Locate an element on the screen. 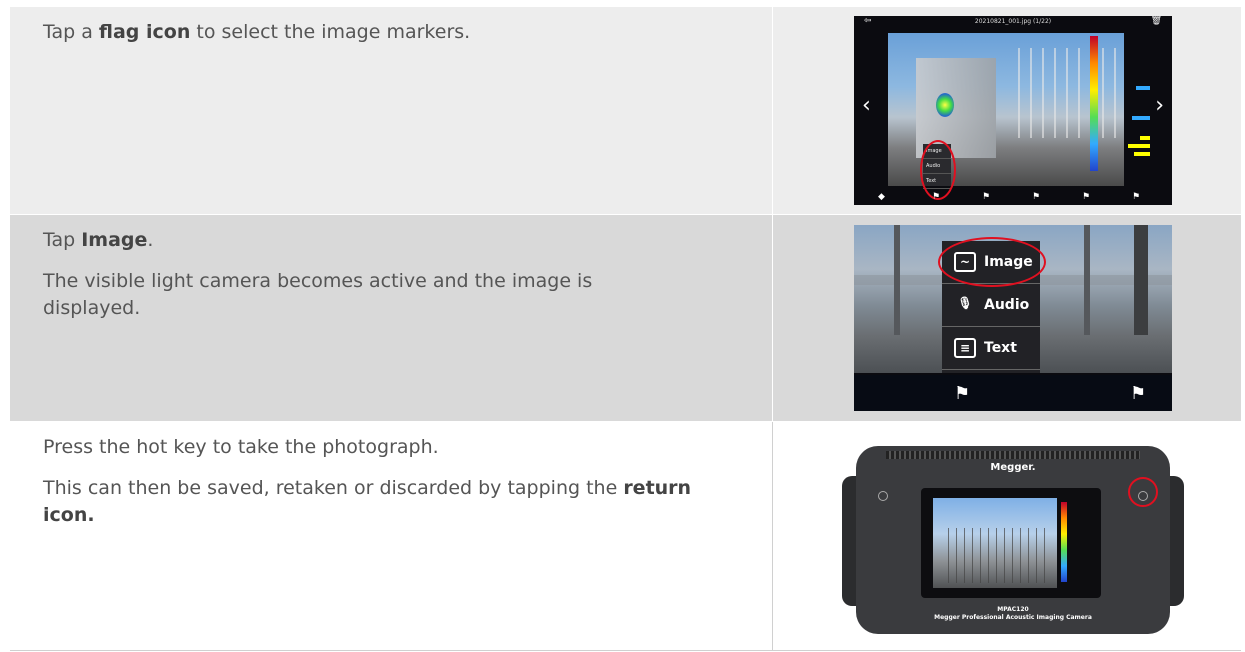  text-segment: Tap a is located at coordinates (71, 32).